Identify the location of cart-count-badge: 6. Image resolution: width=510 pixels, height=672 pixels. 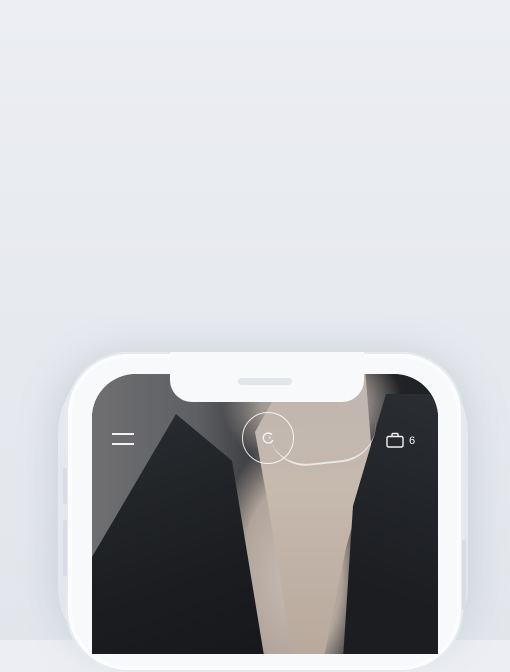
(412, 441).